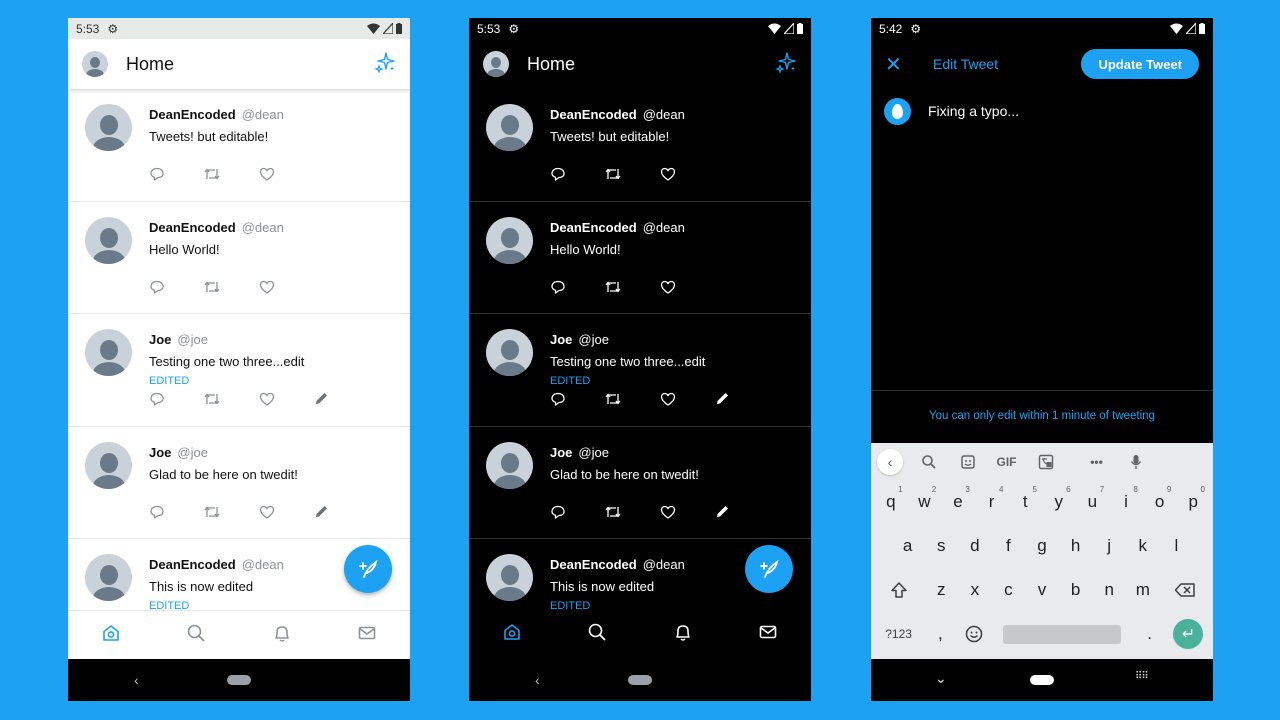 Image resolution: width=1280 pixels, height=720 pixels. I want to click on profile-avatar, so click(95, 64).